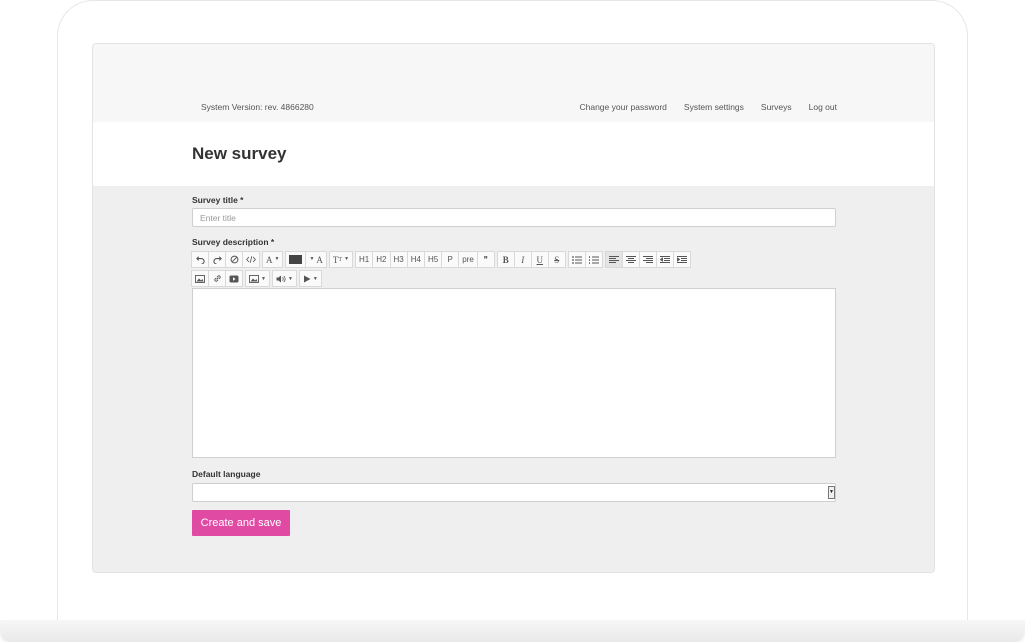 The image size is (1025, 642). I want to click on undo-button, so click(200, 259).